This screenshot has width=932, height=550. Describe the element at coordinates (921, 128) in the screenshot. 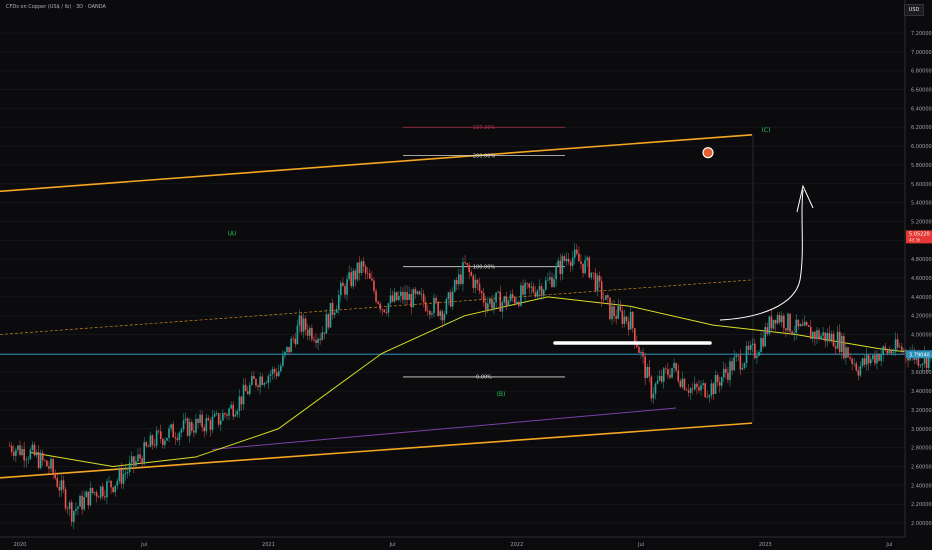

I see `y-tick-label: 6.20000` at that location.